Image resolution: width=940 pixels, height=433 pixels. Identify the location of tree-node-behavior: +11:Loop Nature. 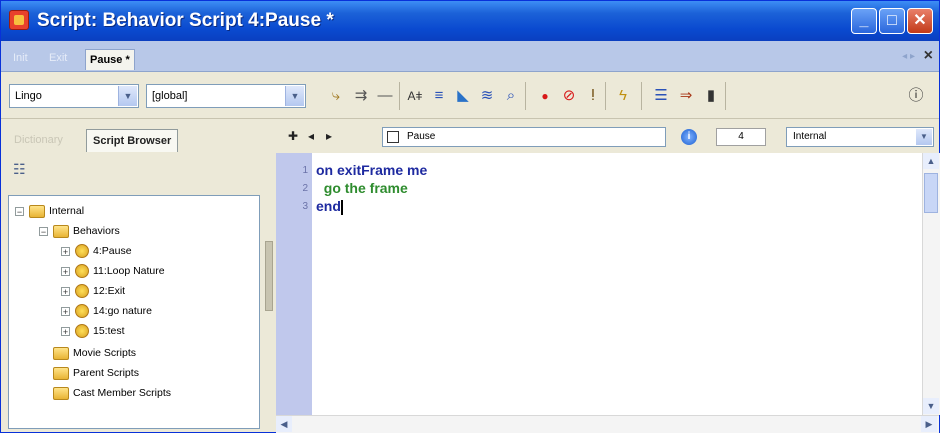
(113, 271).